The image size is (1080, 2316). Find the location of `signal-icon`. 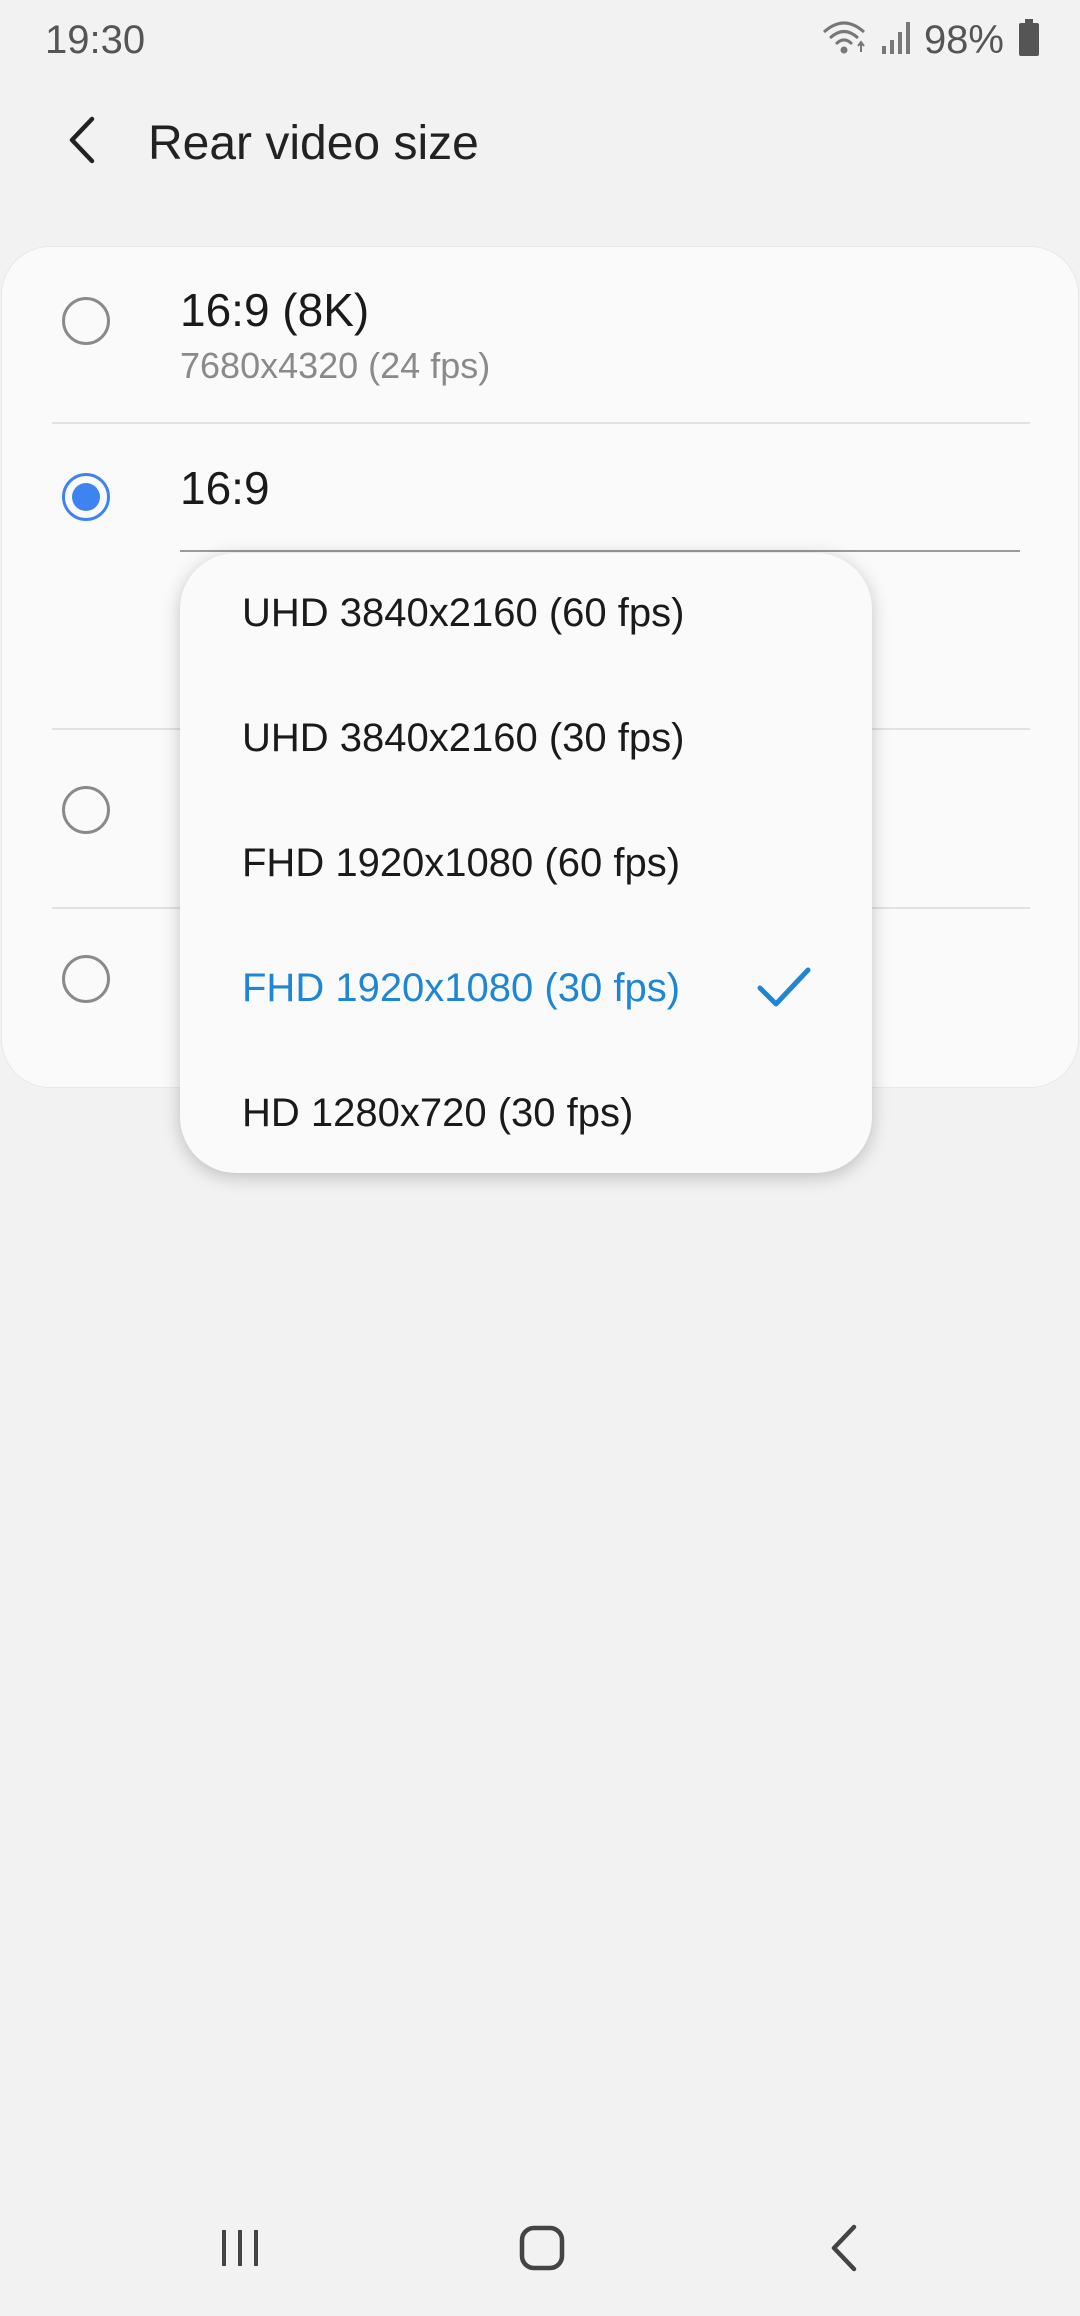

signal-icon is located at coordinates (895, 40).